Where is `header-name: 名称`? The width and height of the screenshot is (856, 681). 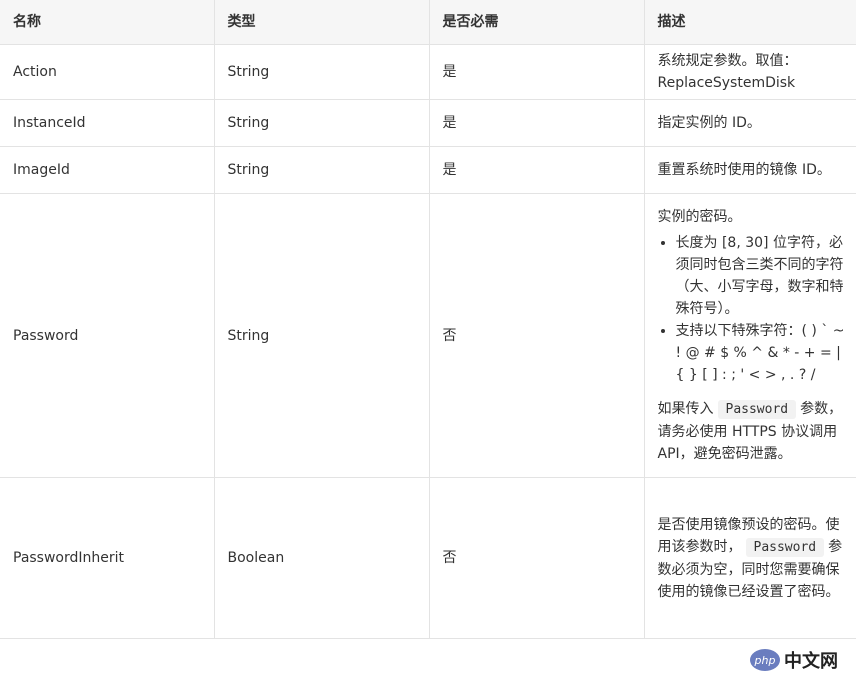
header-name: 名称 is located at coordinates (107, 22).